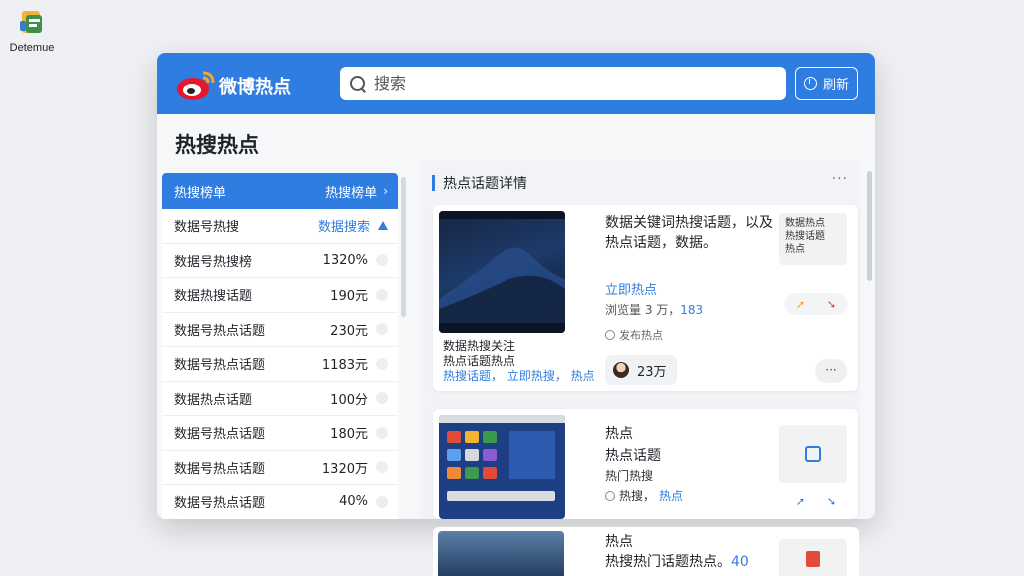 The height and width of the screenshot is (576, 1024). I want to click on user-count: 23万, so click(652, 372).